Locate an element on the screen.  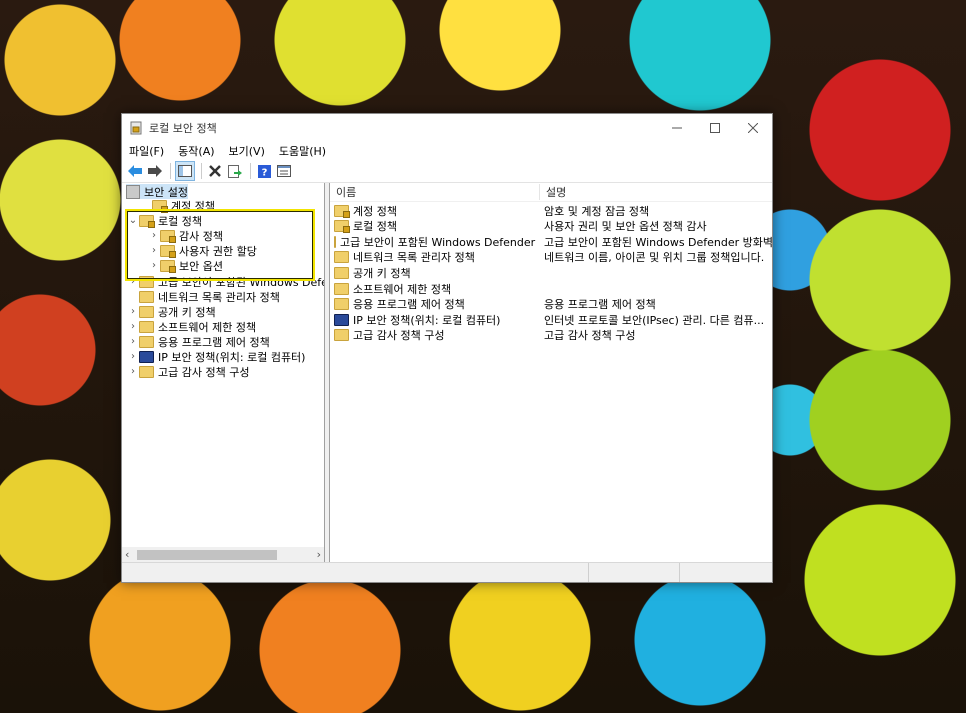
back-button is located at coordinates (135, 171).